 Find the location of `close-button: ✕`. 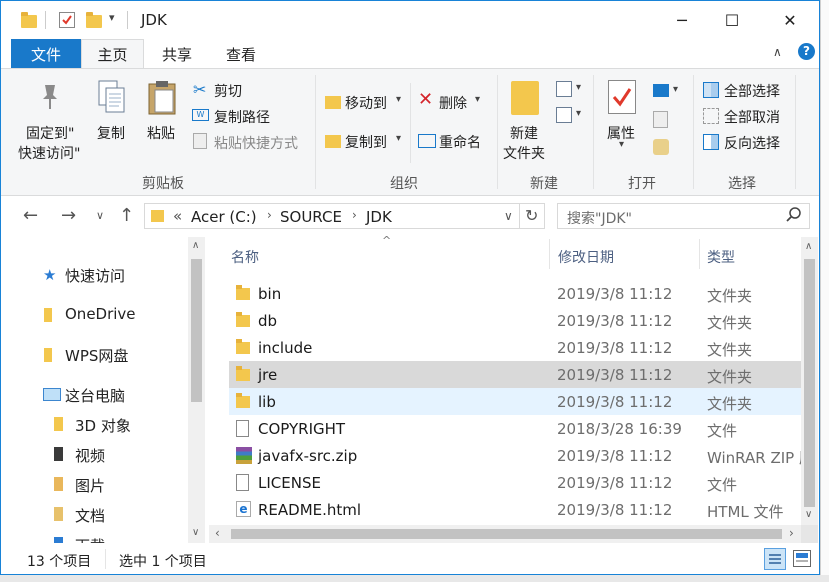

close-button: ✕ is located at coordinates (790, 20).